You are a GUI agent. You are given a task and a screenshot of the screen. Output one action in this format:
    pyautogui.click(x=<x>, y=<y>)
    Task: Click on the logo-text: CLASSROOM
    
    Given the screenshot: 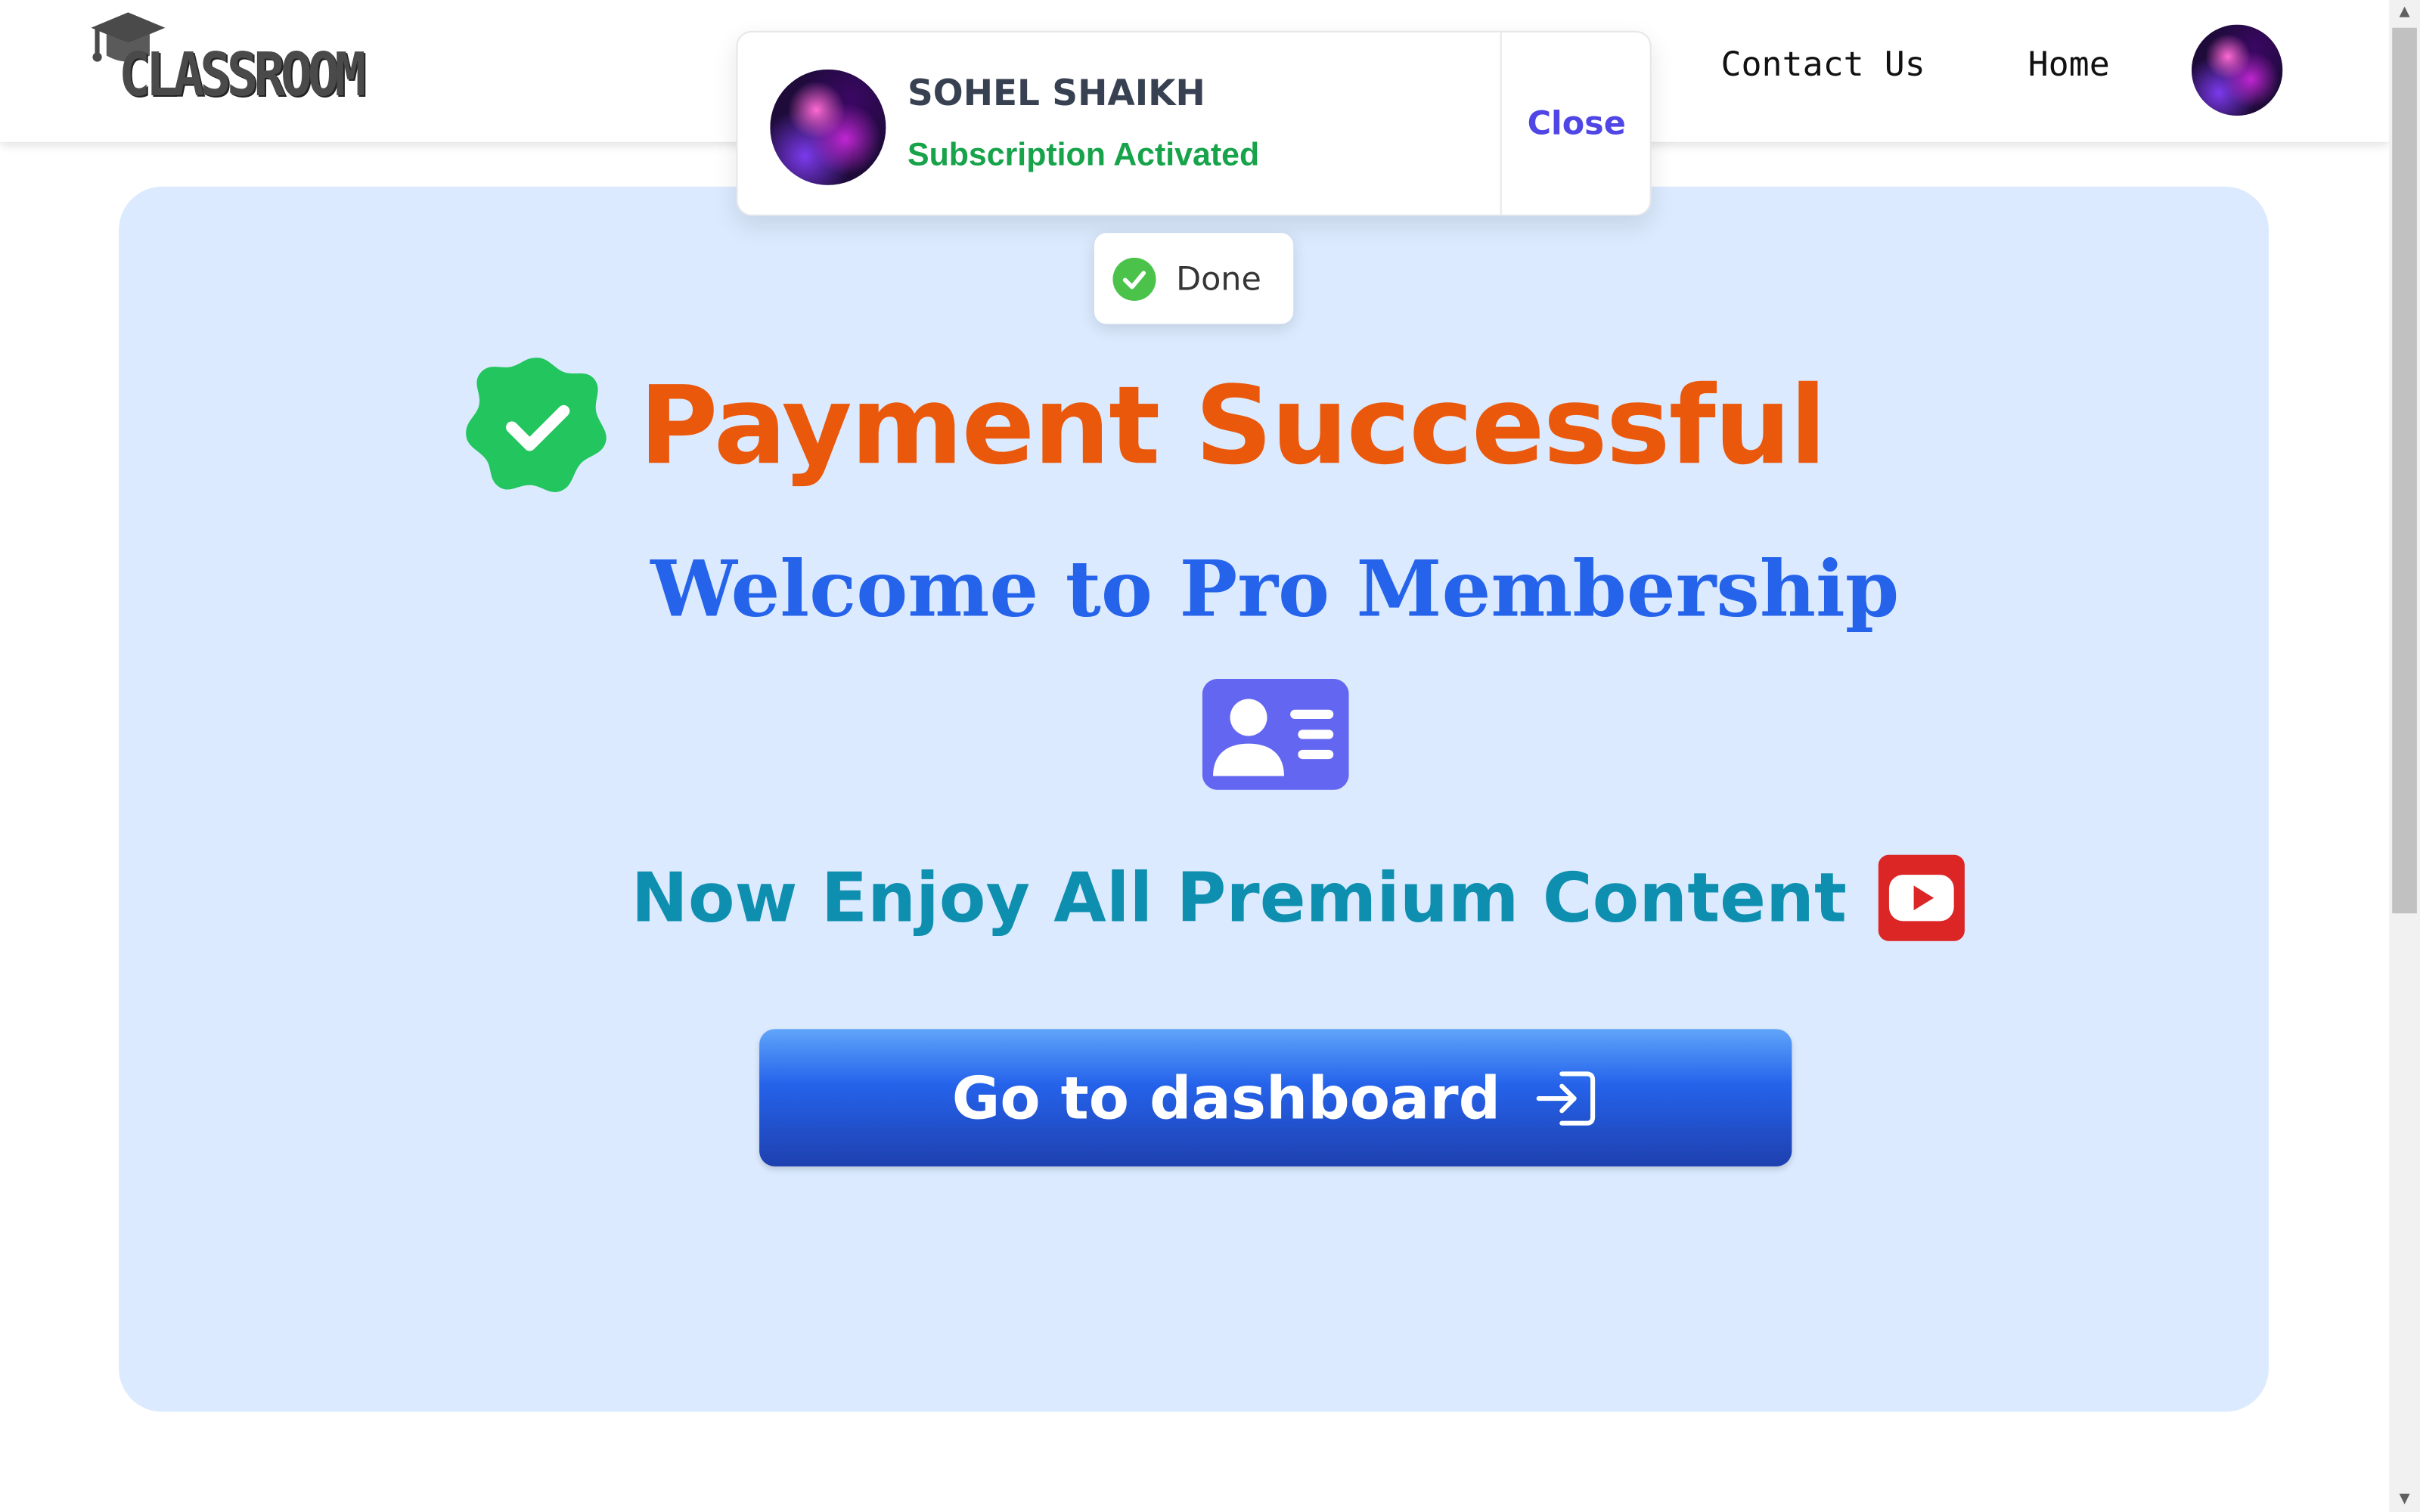 What is the action you would take?
    pyautogui.click(x=242, y=75)
    